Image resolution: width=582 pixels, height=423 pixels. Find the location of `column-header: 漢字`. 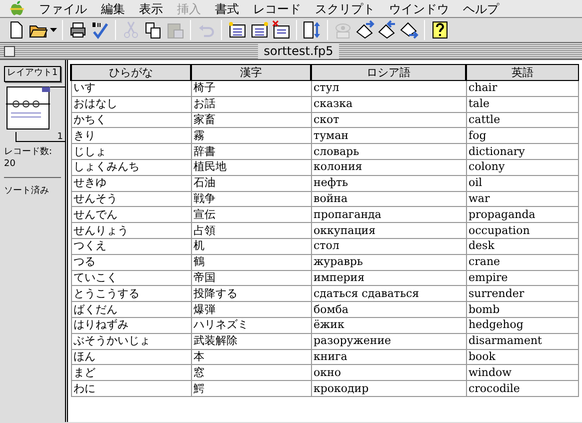

column-header: 漢字 is located at coordinates (251, 72).